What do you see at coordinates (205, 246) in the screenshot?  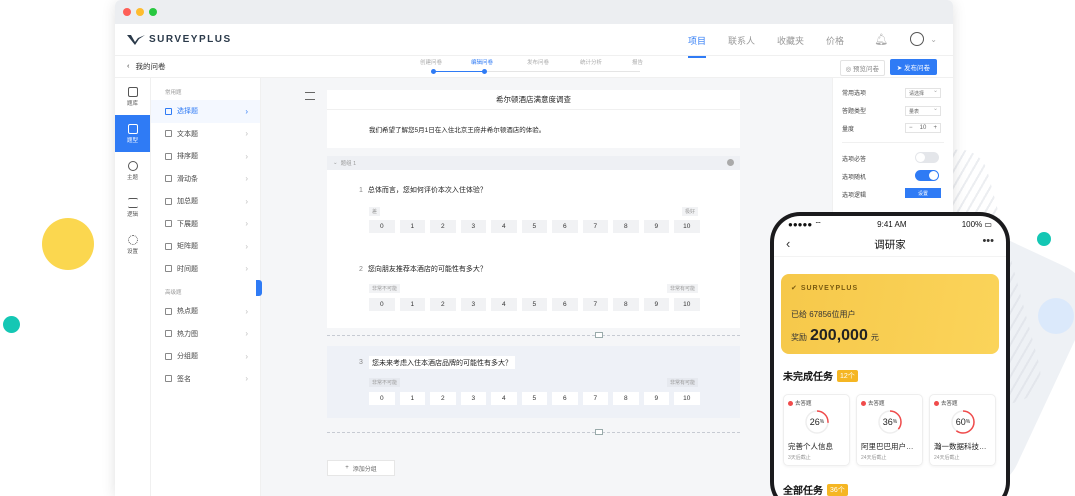 I see `menu-item-matrix: 矩阵题 ›` at bounding box center [205, 246].